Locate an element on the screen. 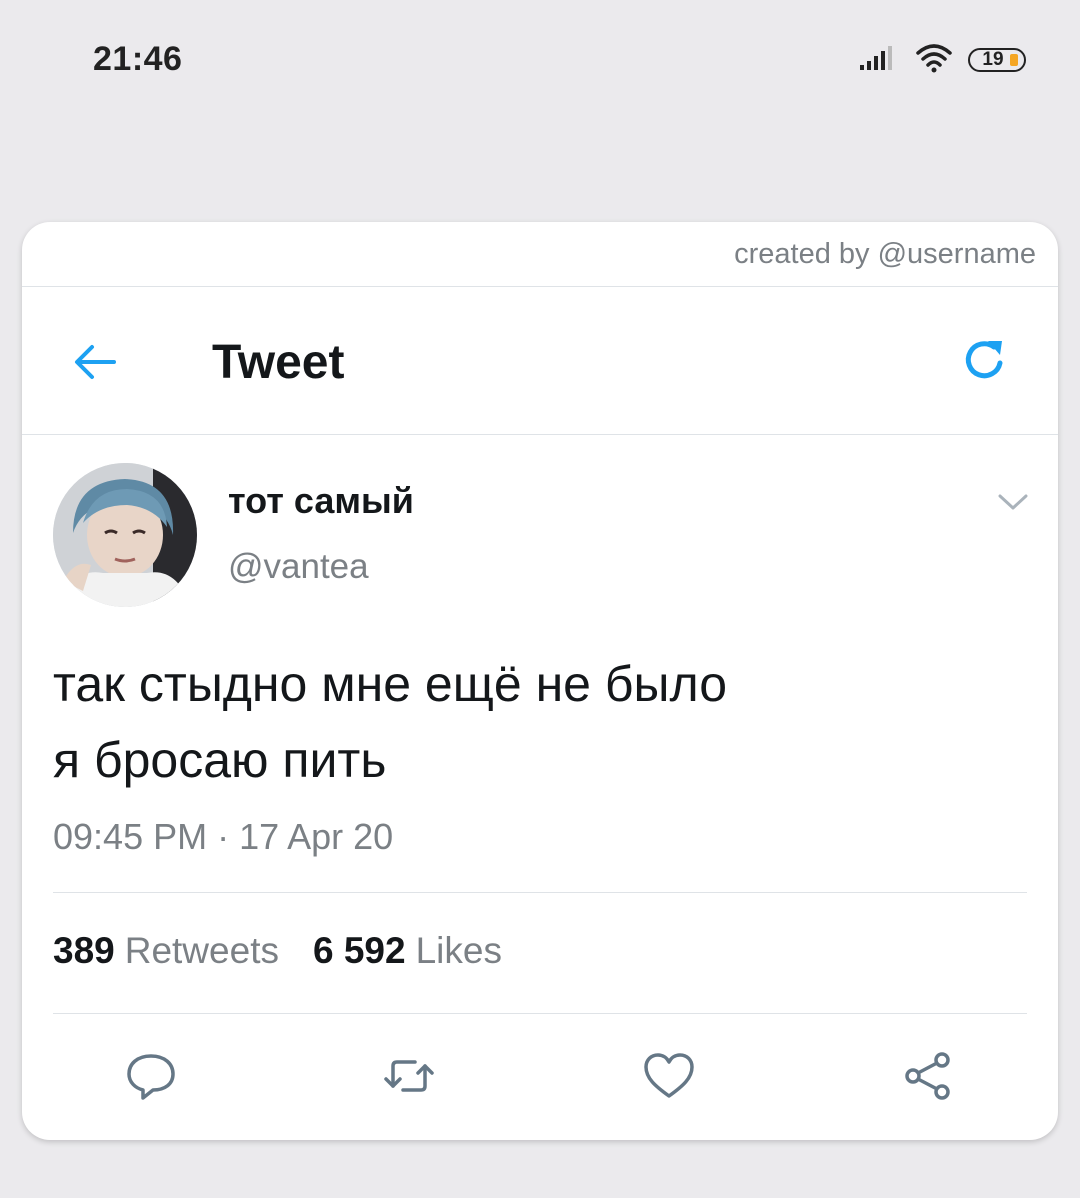  tweet-text: так стыдно мне ещё не было я бросаю пить is located at coordinates (533, 722).